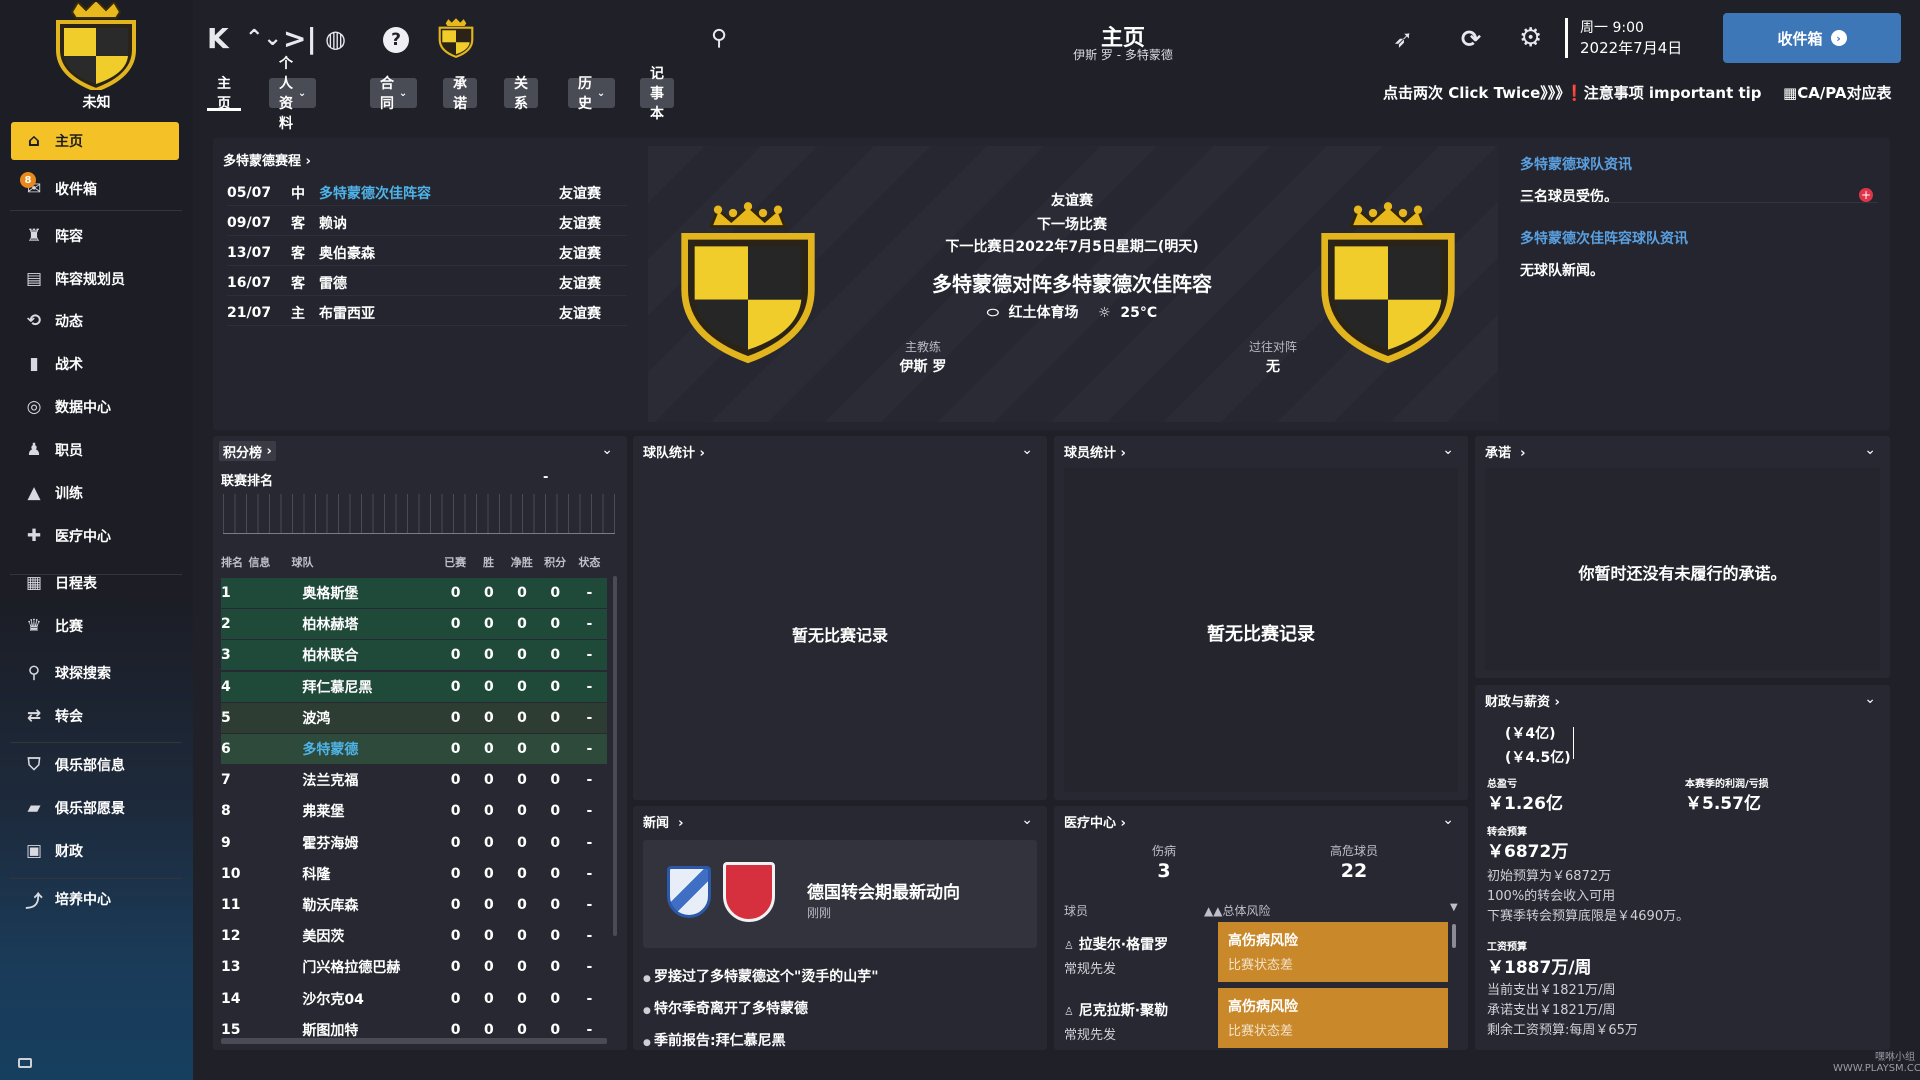 Image resolution: width=1920 pixels, height=1080 pixels. Describe the element at coordinates (95, 536) in the screenshot. I see `sidebar-item-medical: ✚ 医疗中心` at that location.